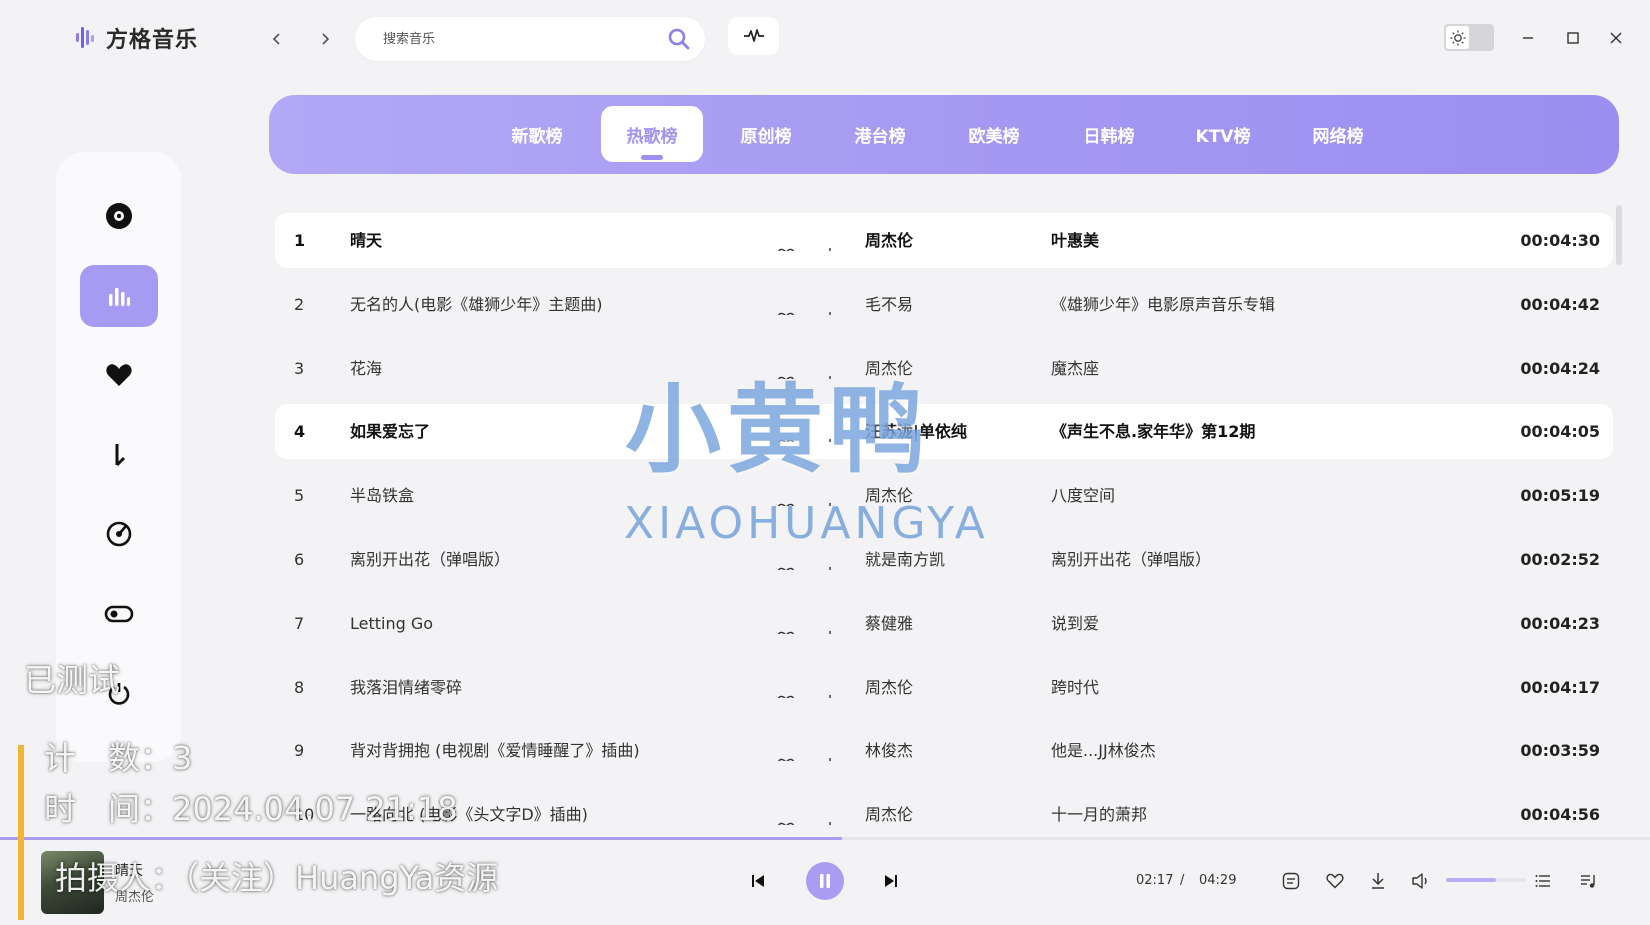 This screenshot has width=1650, height=925. What do you see at coordinates (1291, 495) in the screenshot?
I see `song-album: 八度空间` at bounding box center [1291, 495].